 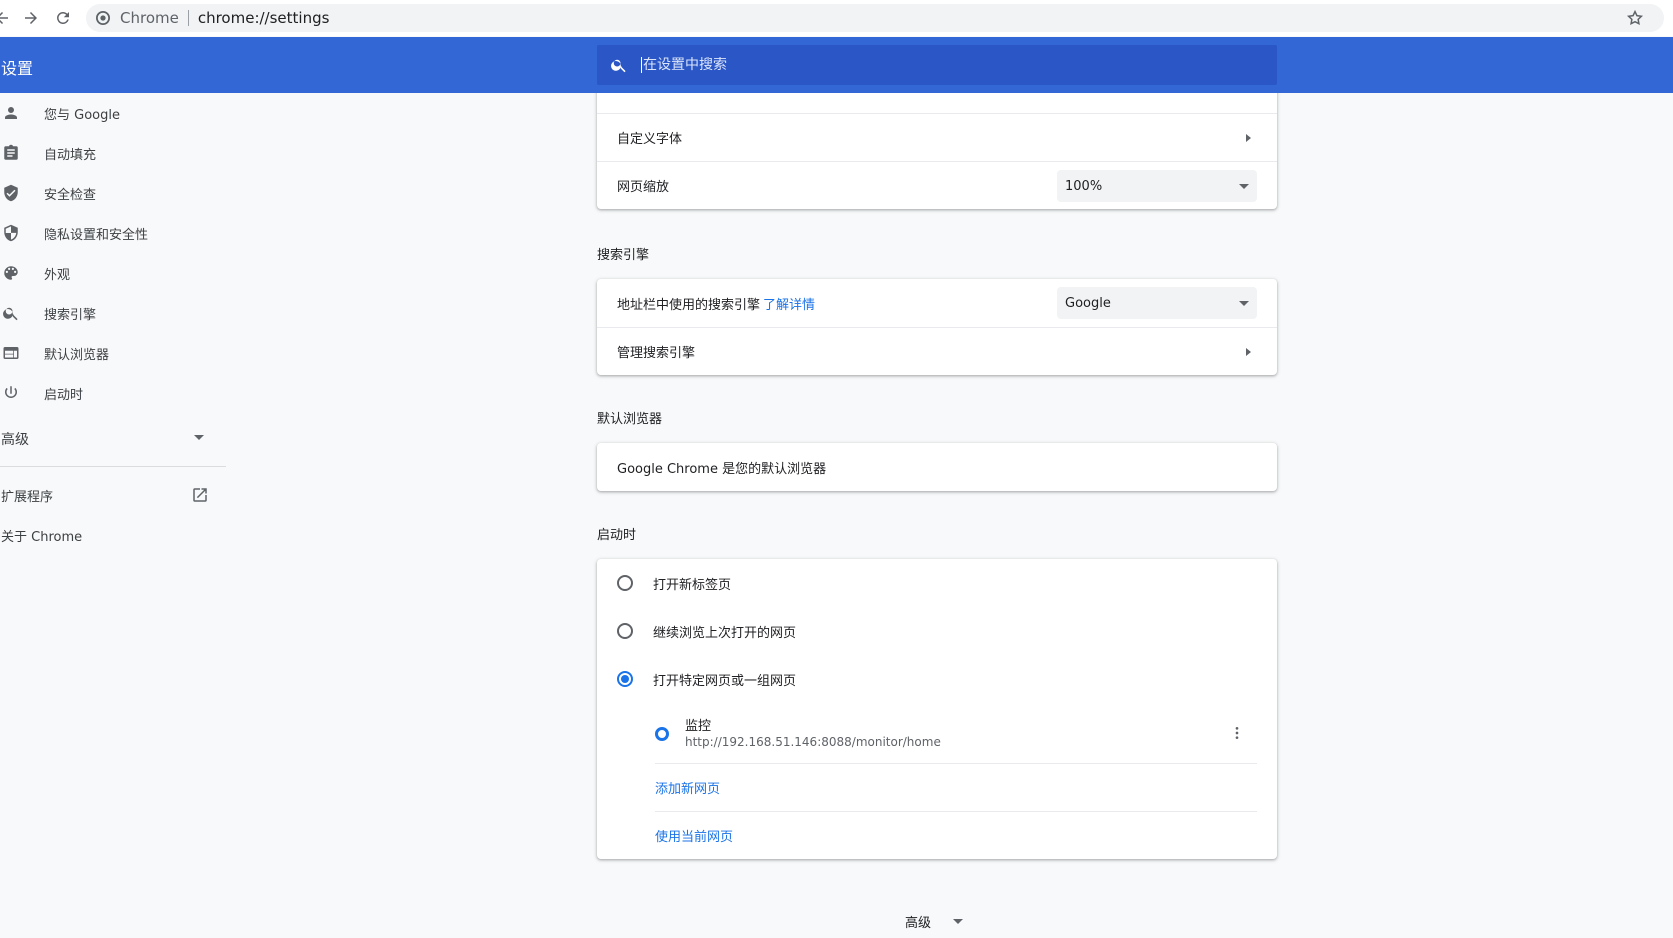 I want to click on startup-option-specific-pages: 打开特定网页或一组网页, so click(x=937, y=679).